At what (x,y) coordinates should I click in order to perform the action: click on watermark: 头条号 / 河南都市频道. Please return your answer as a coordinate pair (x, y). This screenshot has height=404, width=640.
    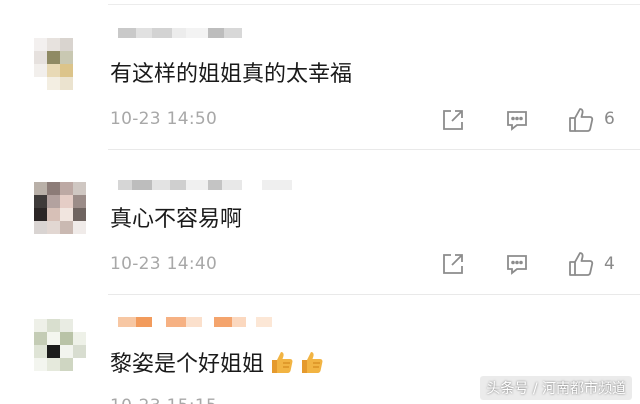
    Looking at the image, I should click on (556, 388).